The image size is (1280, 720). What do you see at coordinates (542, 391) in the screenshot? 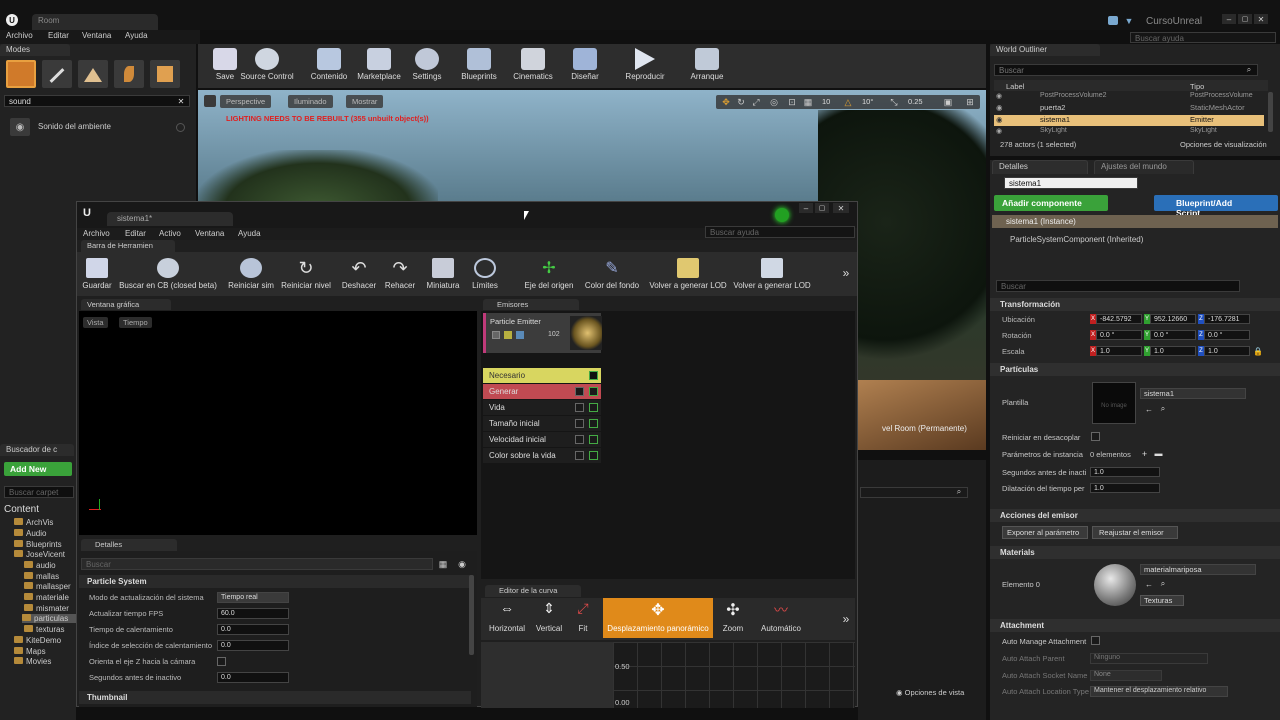
I see `module-spawn: Generar` at bounding box center [542, 391].